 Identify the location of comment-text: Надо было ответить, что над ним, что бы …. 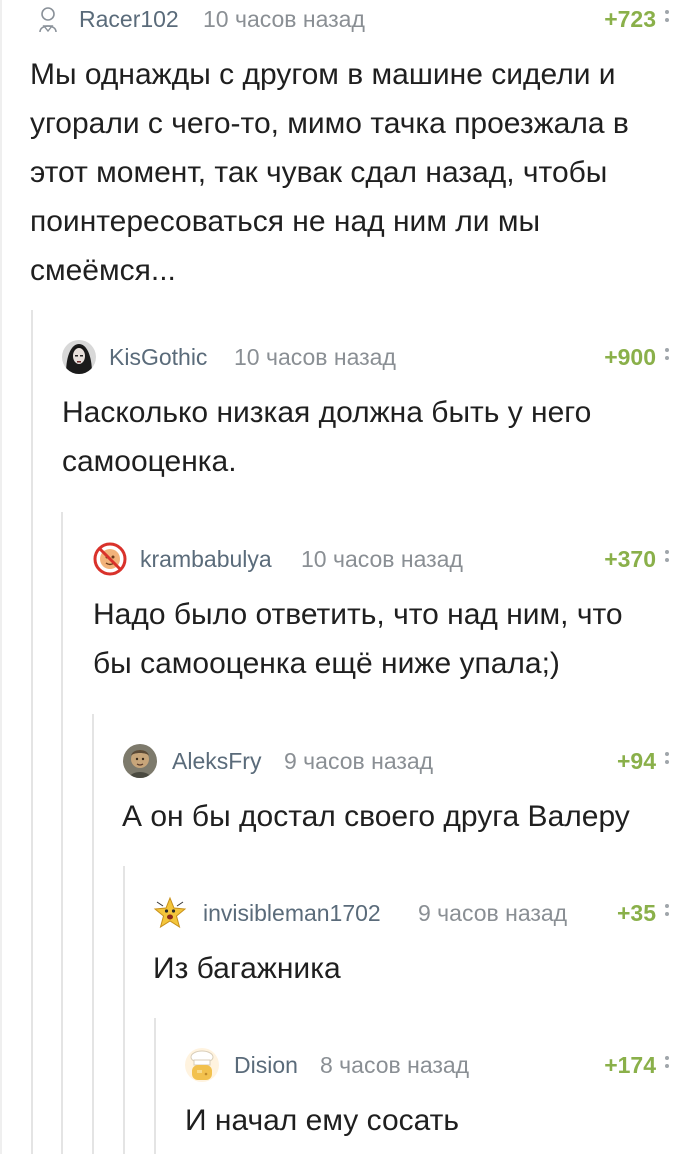
(358, 639).